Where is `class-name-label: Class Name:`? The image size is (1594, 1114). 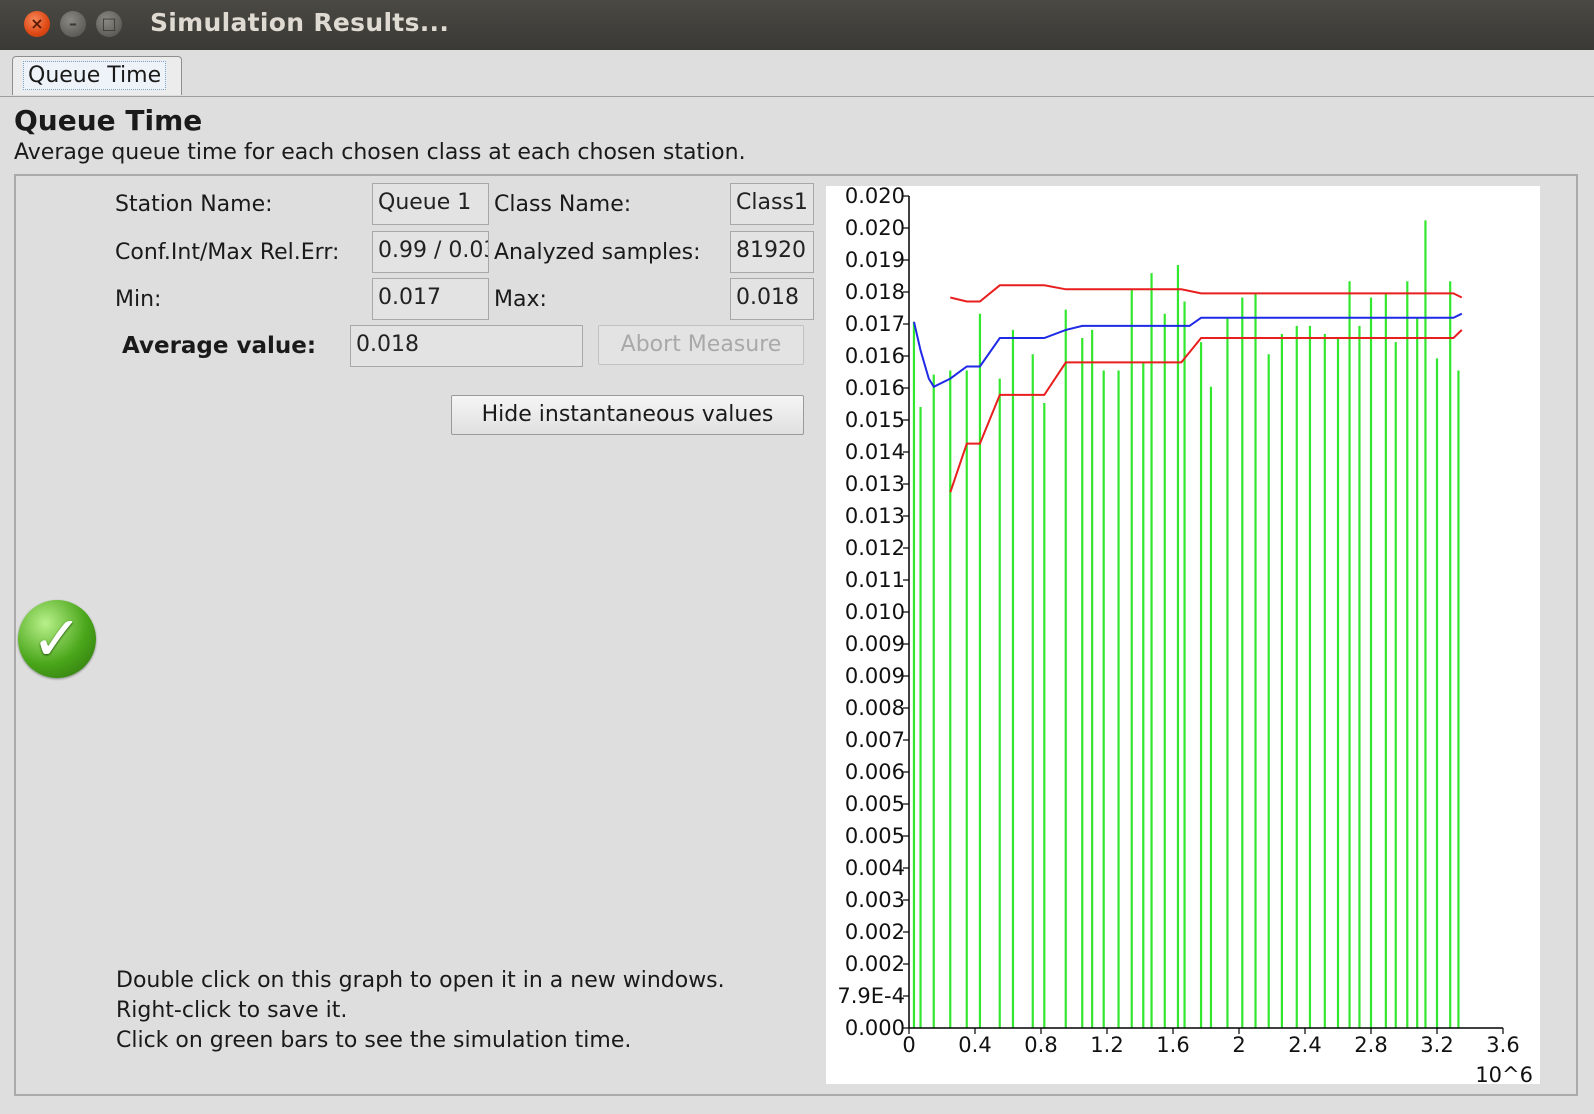 class-name-label: Class Name: is located at coordinates (563, 204).